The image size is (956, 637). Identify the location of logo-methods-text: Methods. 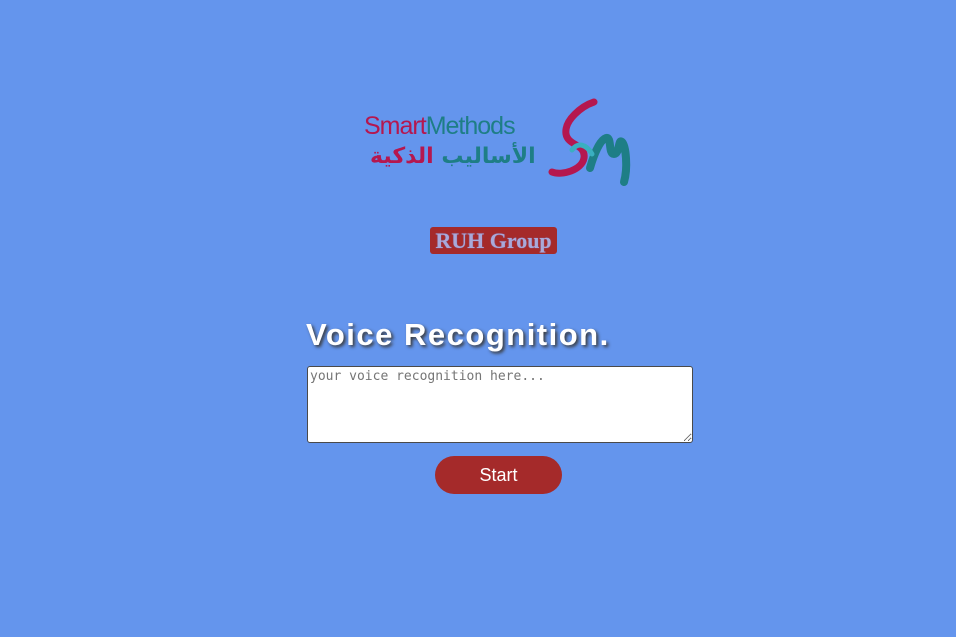
(470, 126).